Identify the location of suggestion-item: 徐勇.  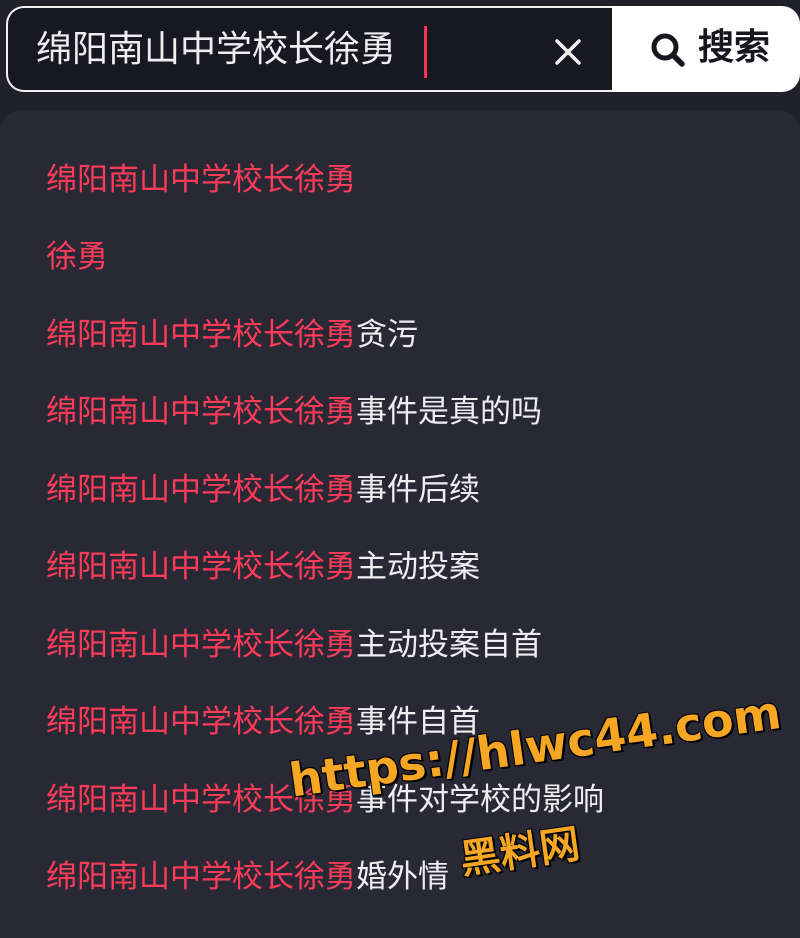
(77, 257).